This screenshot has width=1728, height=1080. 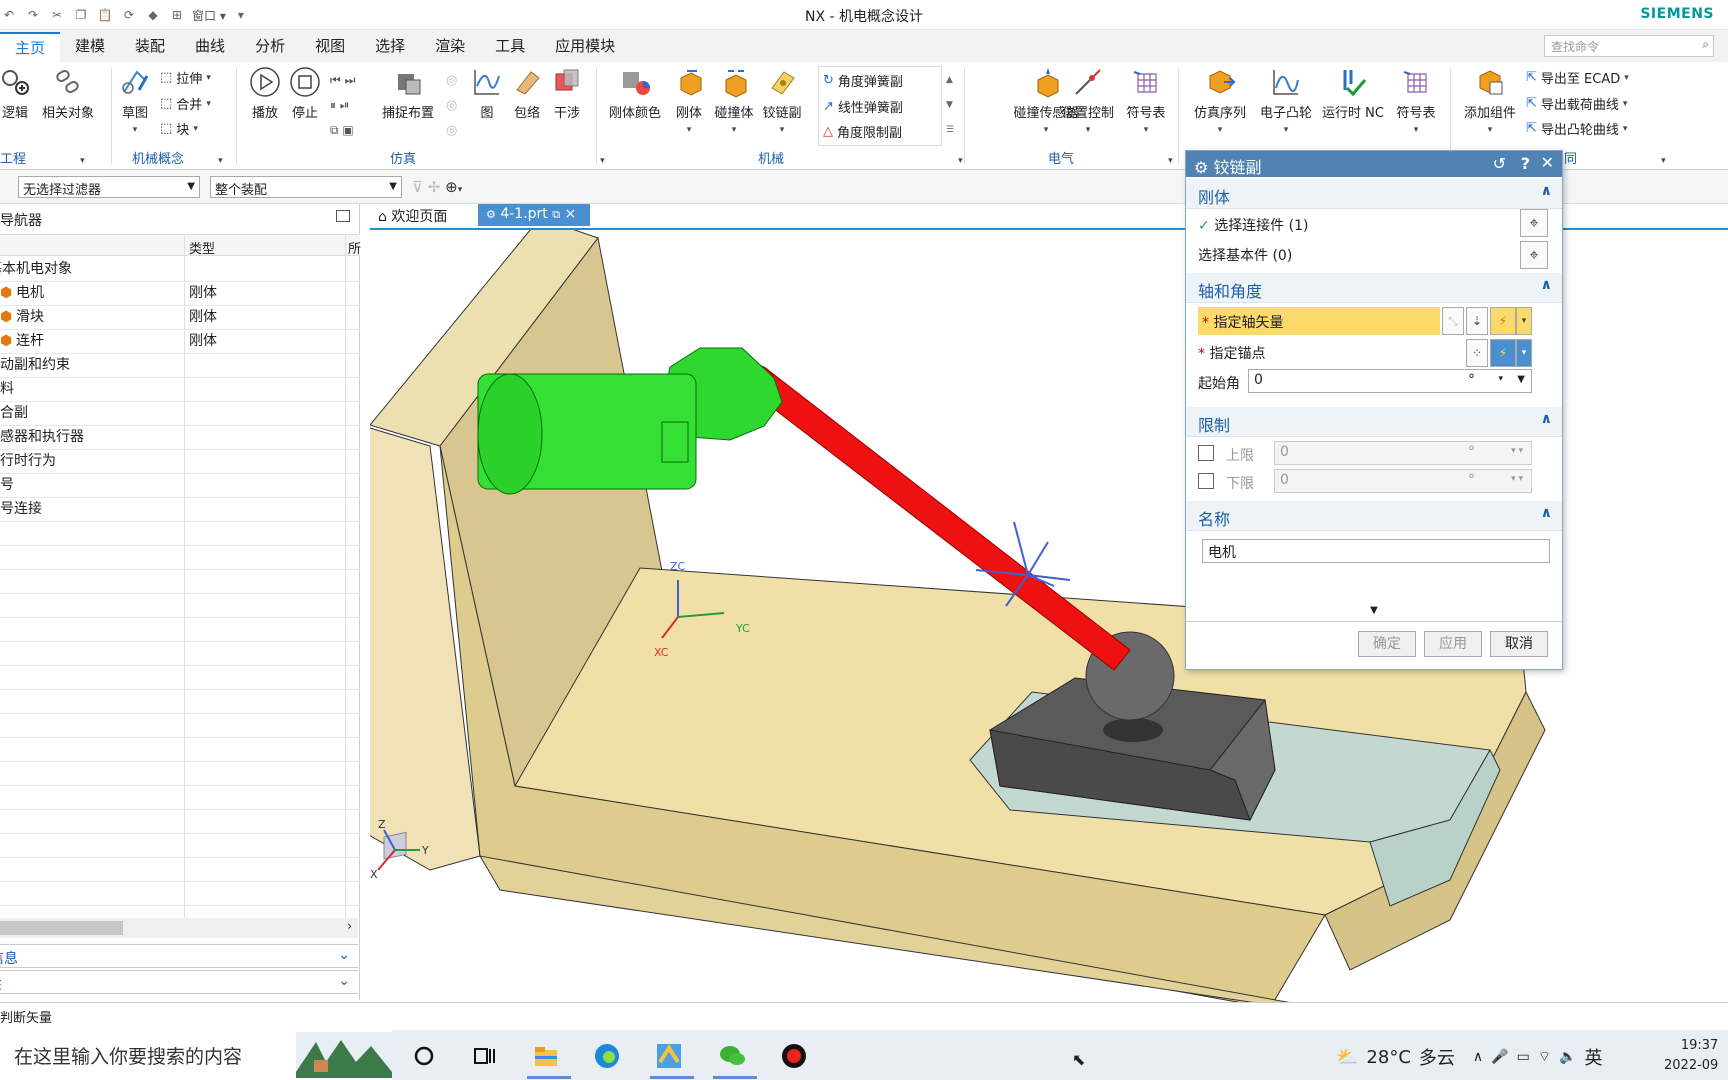 What do you see at coordinates (408, 93) in the screenshot?
I see `capture-layout-button: 捕捉布置` at bounding box center [408, 93].